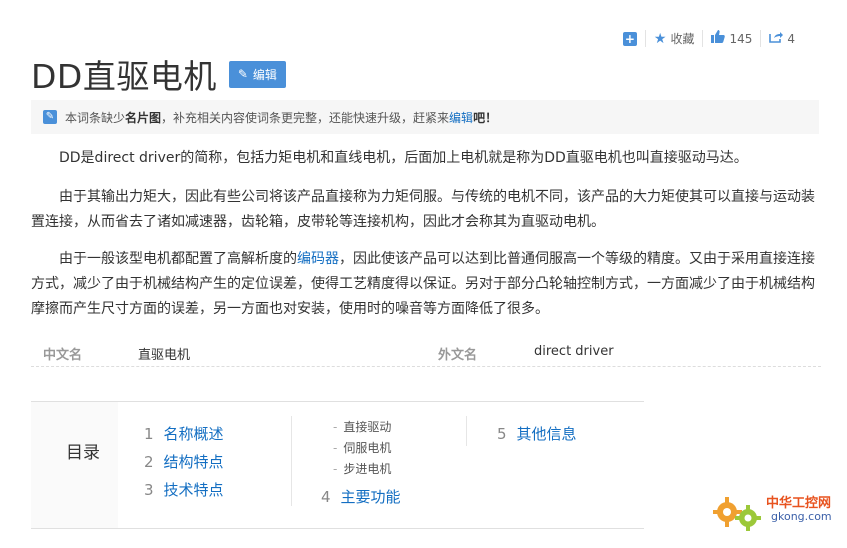  I want to click on watermark-domain: gkong.com, so click(801, 516).